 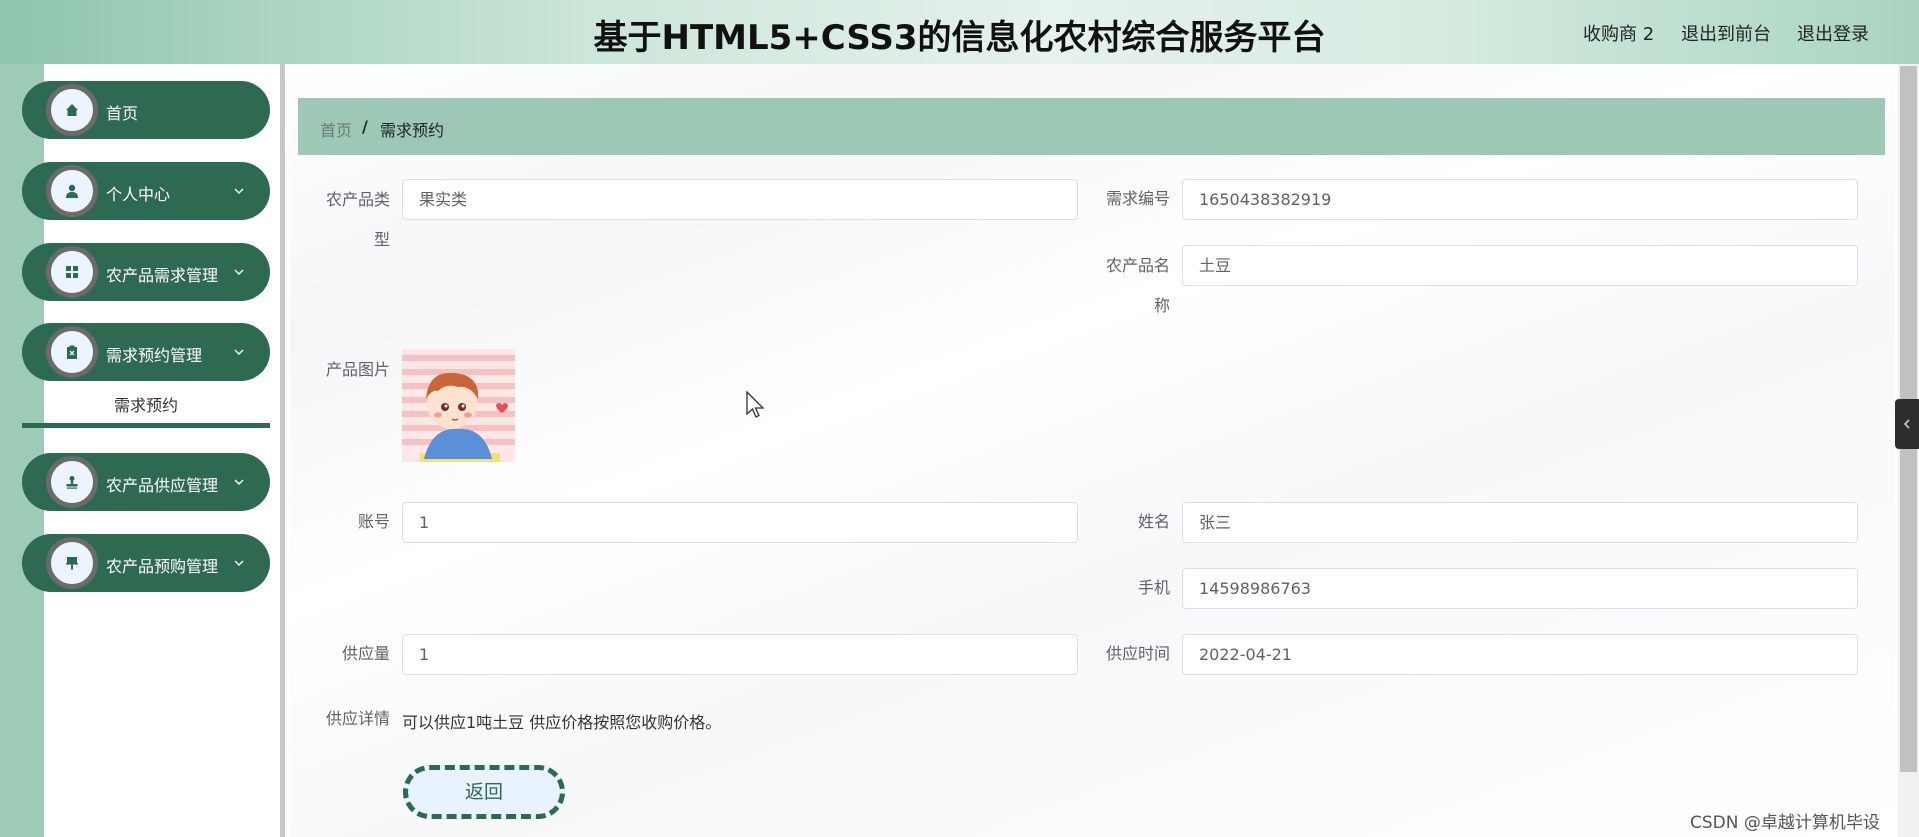 I want to click on back-button: 返回, so click(x=484, y=792).